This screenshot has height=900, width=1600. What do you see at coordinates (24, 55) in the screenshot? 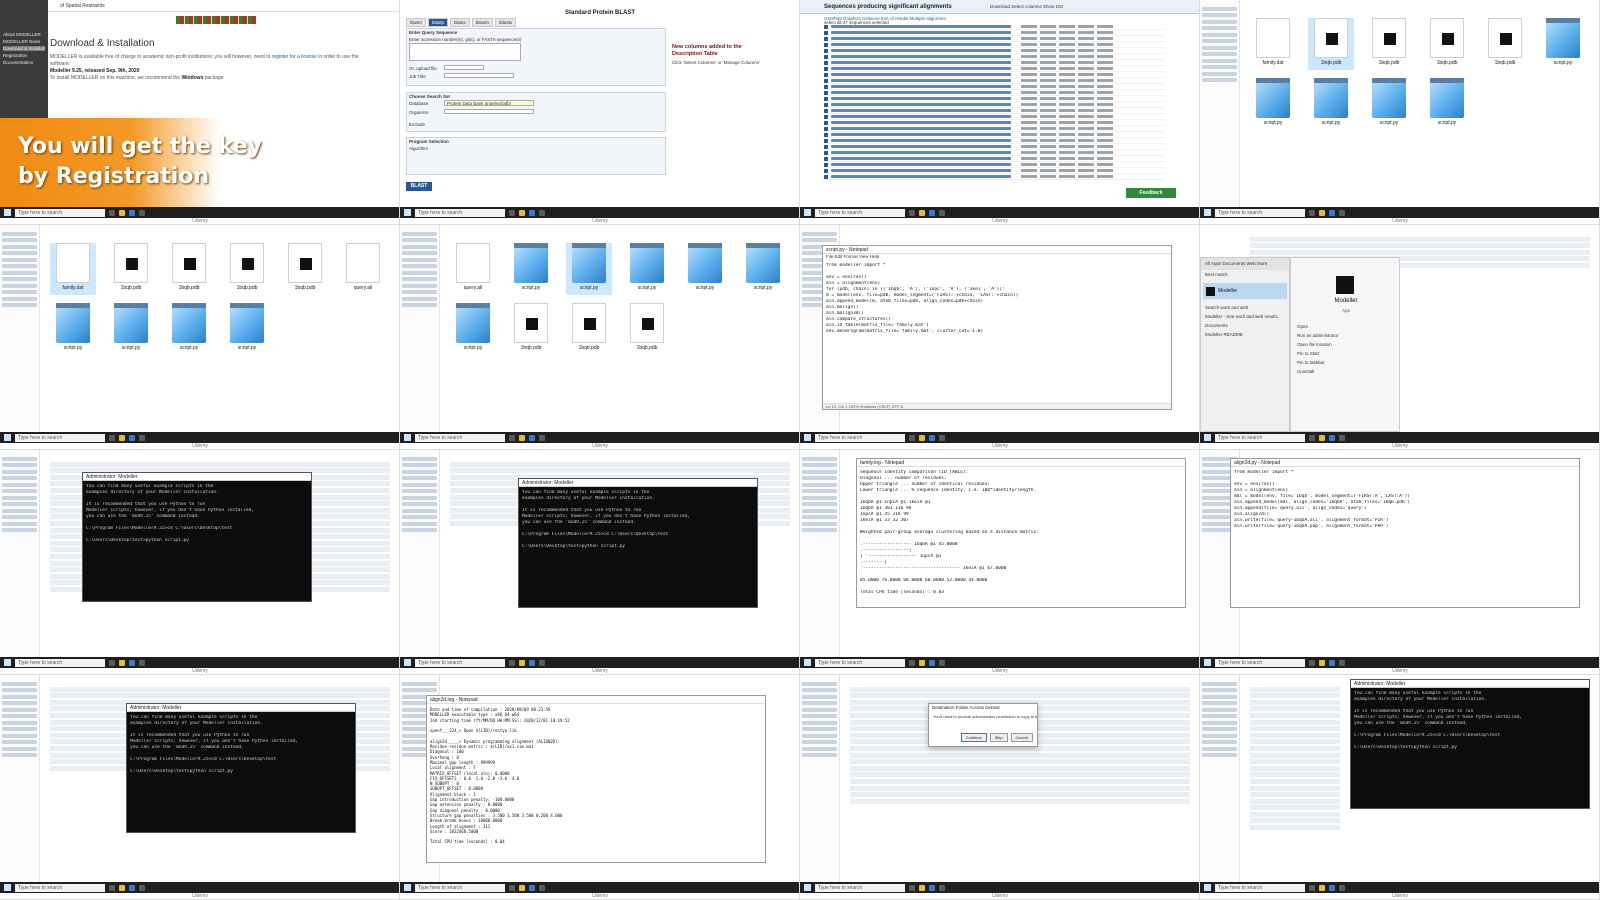
I see `nav-link: Registration` at bounding box center [24, 55].